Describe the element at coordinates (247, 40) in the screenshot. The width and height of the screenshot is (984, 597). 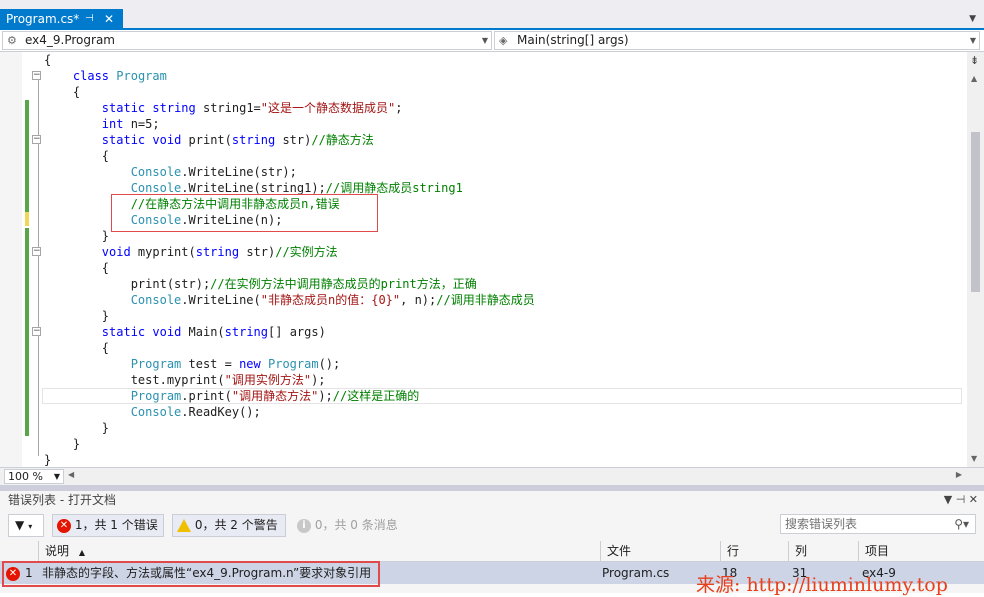
I see `type-dropdown: ⚙ ex4_9.Program ▼` at that location.